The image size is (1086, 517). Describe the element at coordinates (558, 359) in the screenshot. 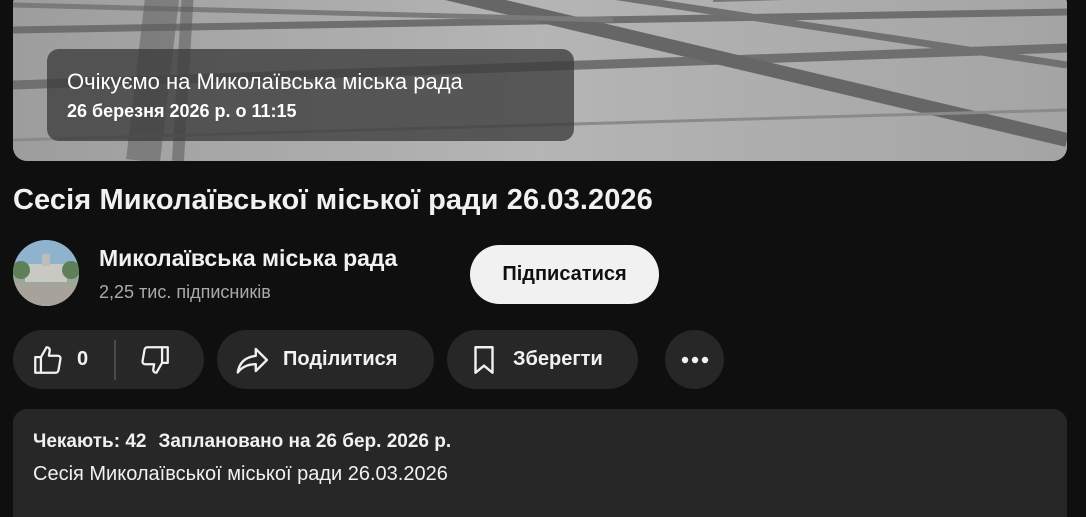

I see `save-label: Зберегти` at that location.